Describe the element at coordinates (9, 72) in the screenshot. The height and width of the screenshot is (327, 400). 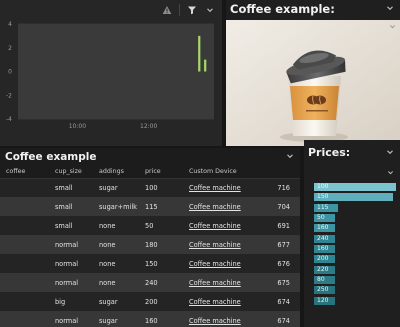
I see `y-axis: 4 2 0 -2 -4` at that location.